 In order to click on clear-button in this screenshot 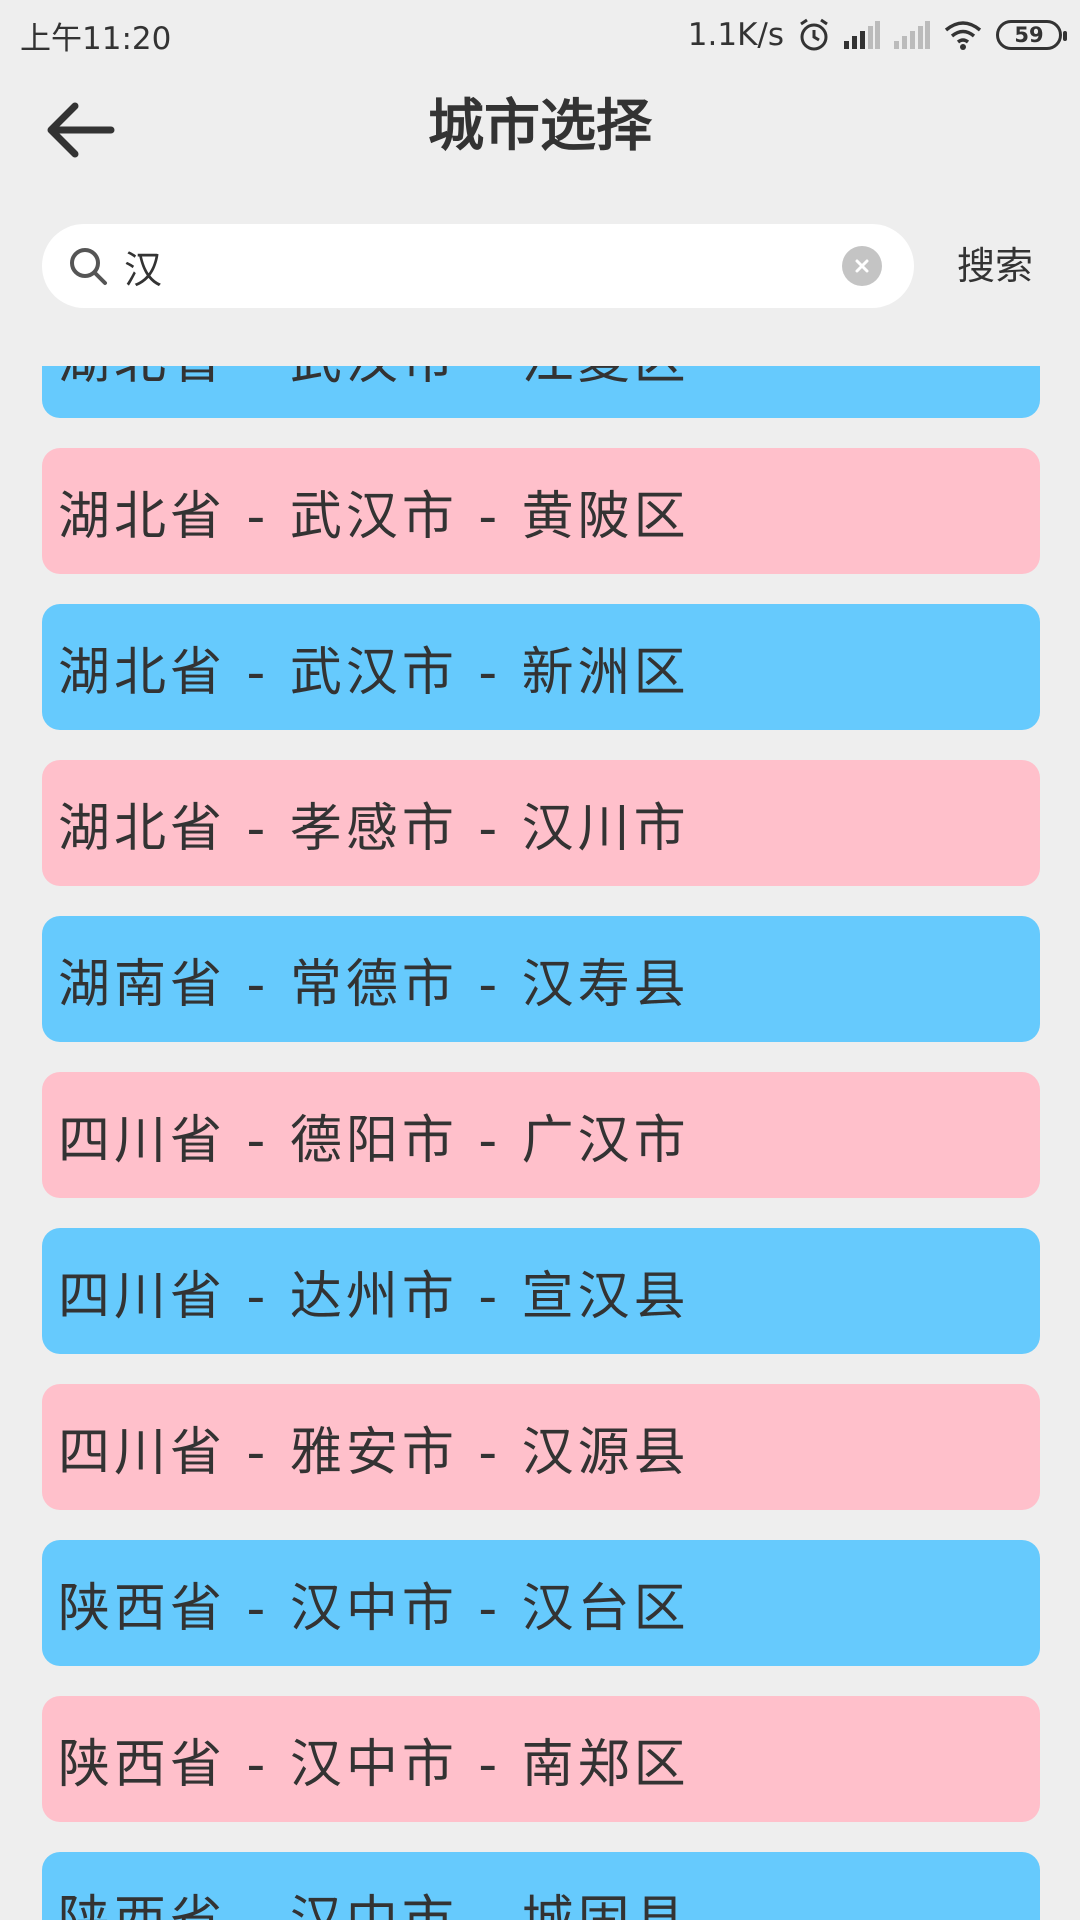, I will do `click(862, 266)`.